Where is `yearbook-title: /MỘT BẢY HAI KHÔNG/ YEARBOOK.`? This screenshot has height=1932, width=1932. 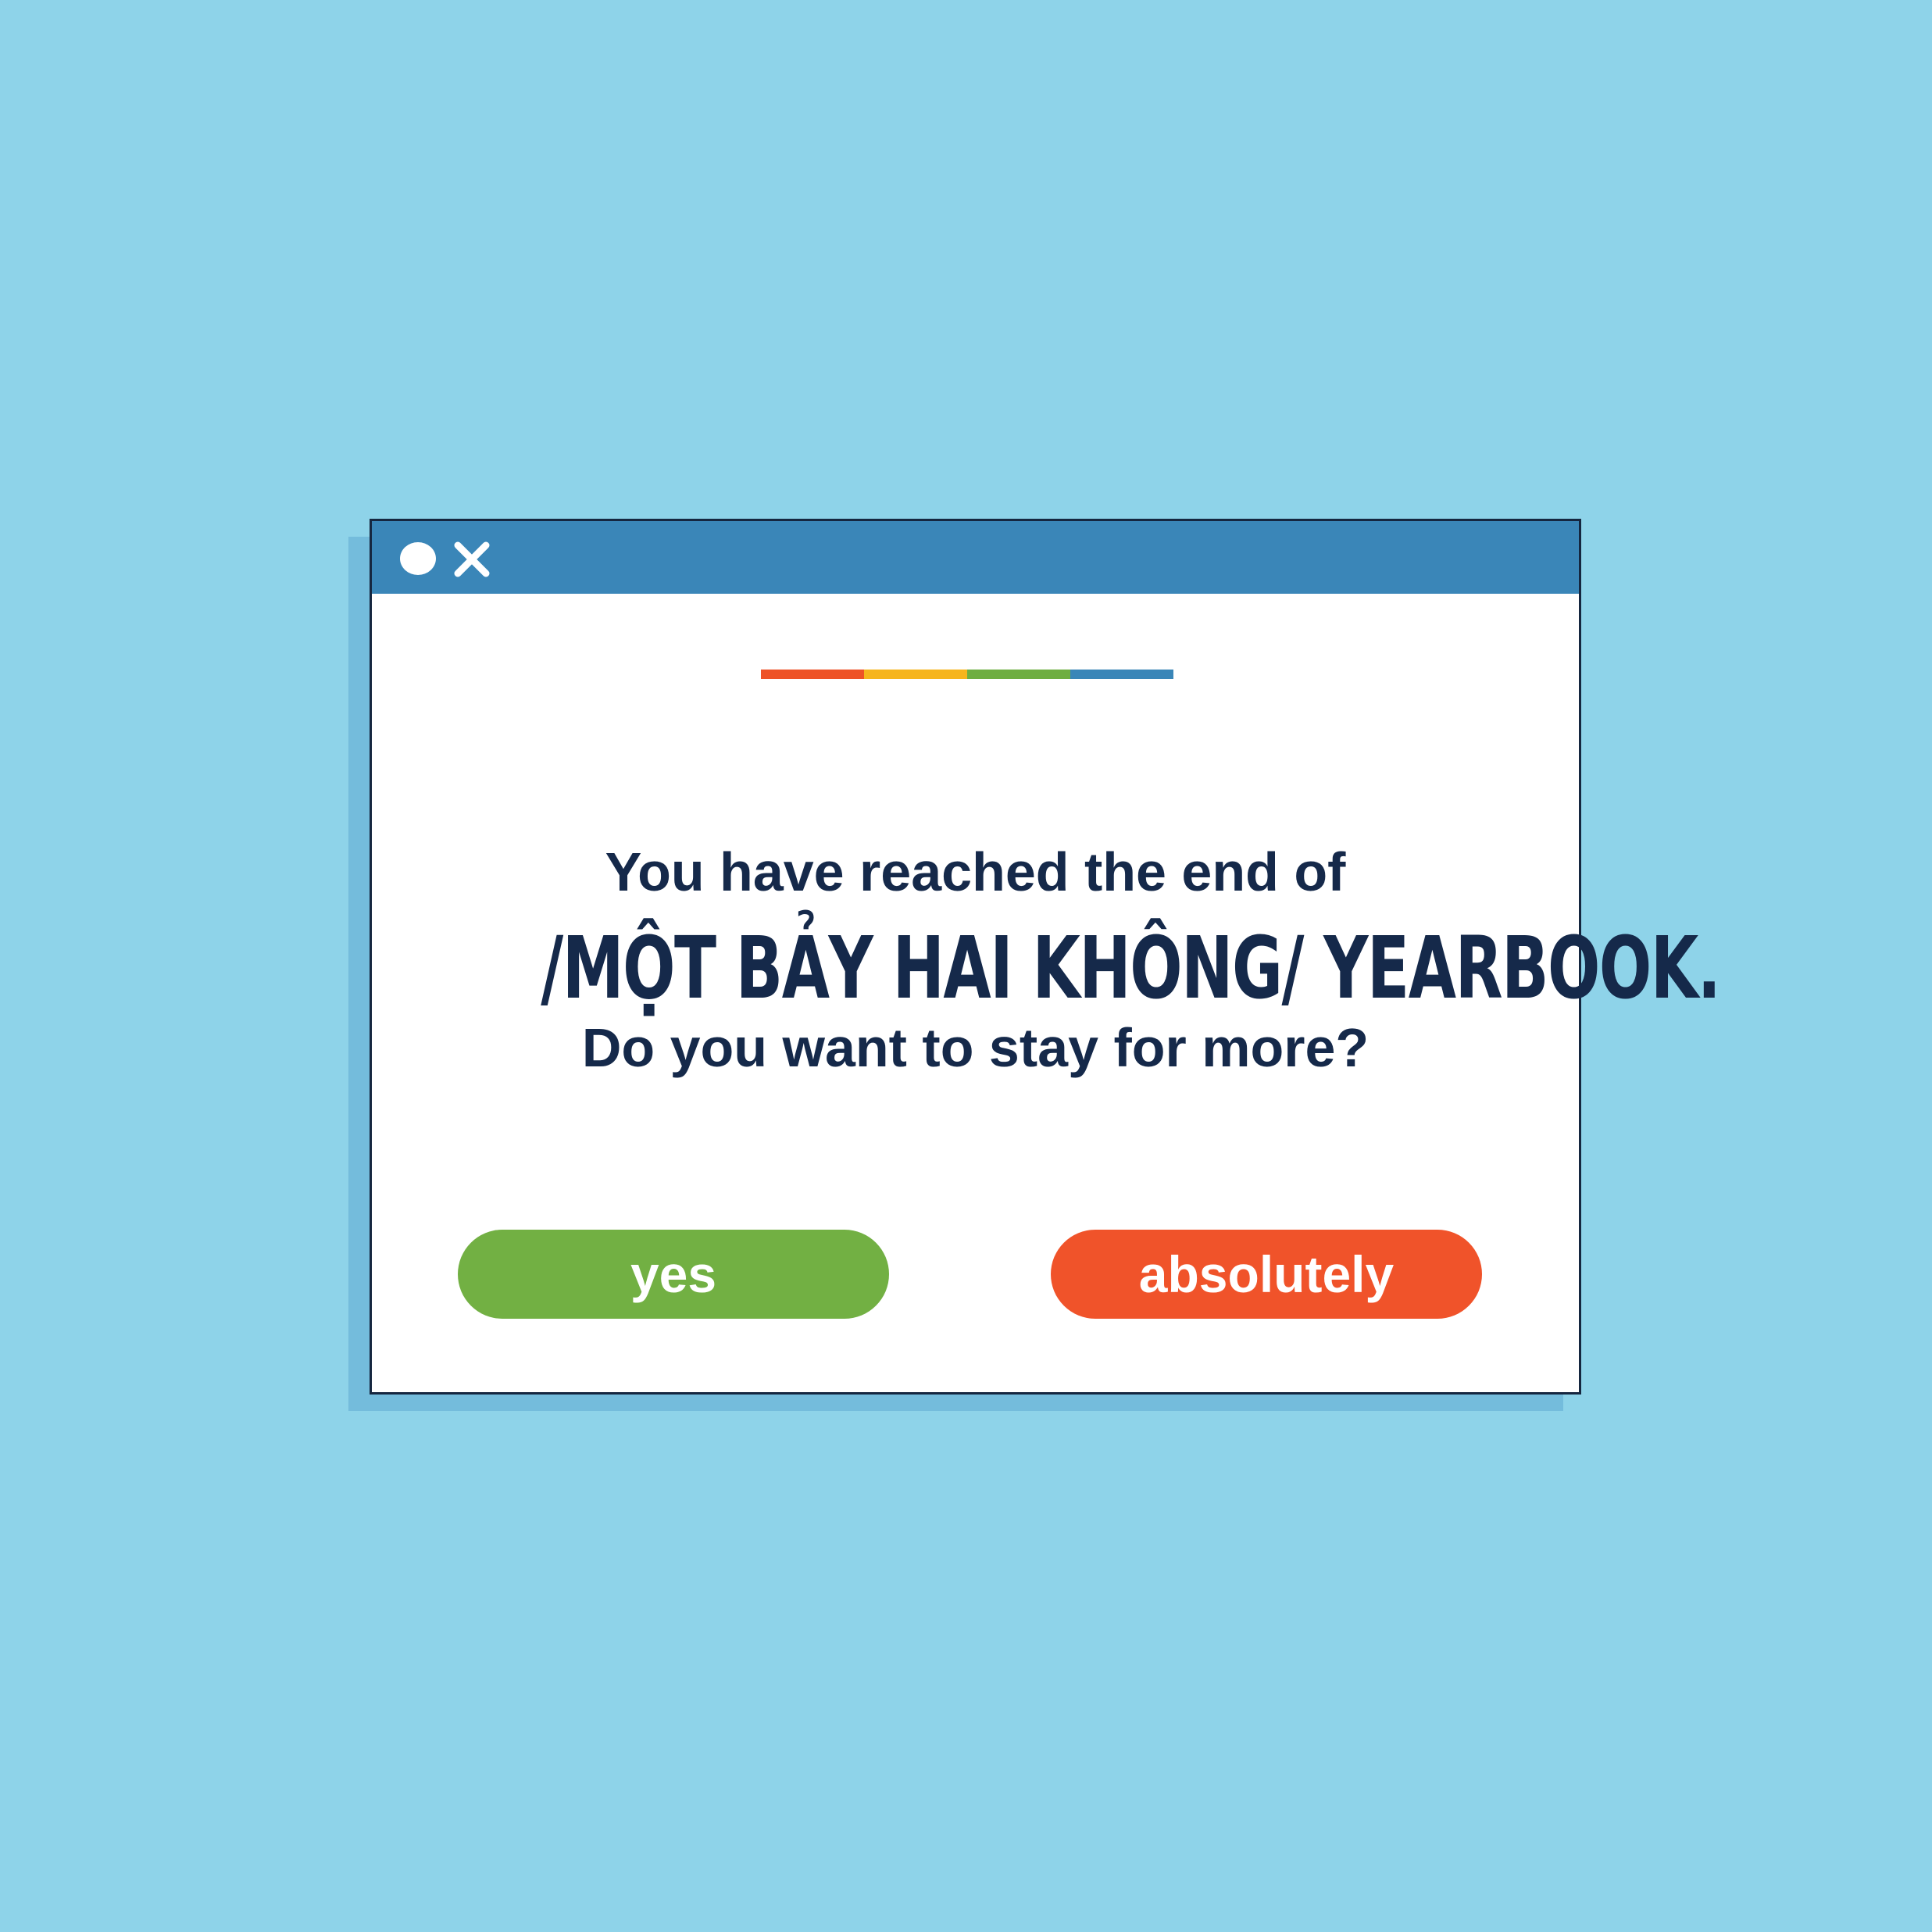
yearbook-title: /MỘT BẢY HAI KHÔNG/ YEARBOOK. is located at coordinates (1131, 968).